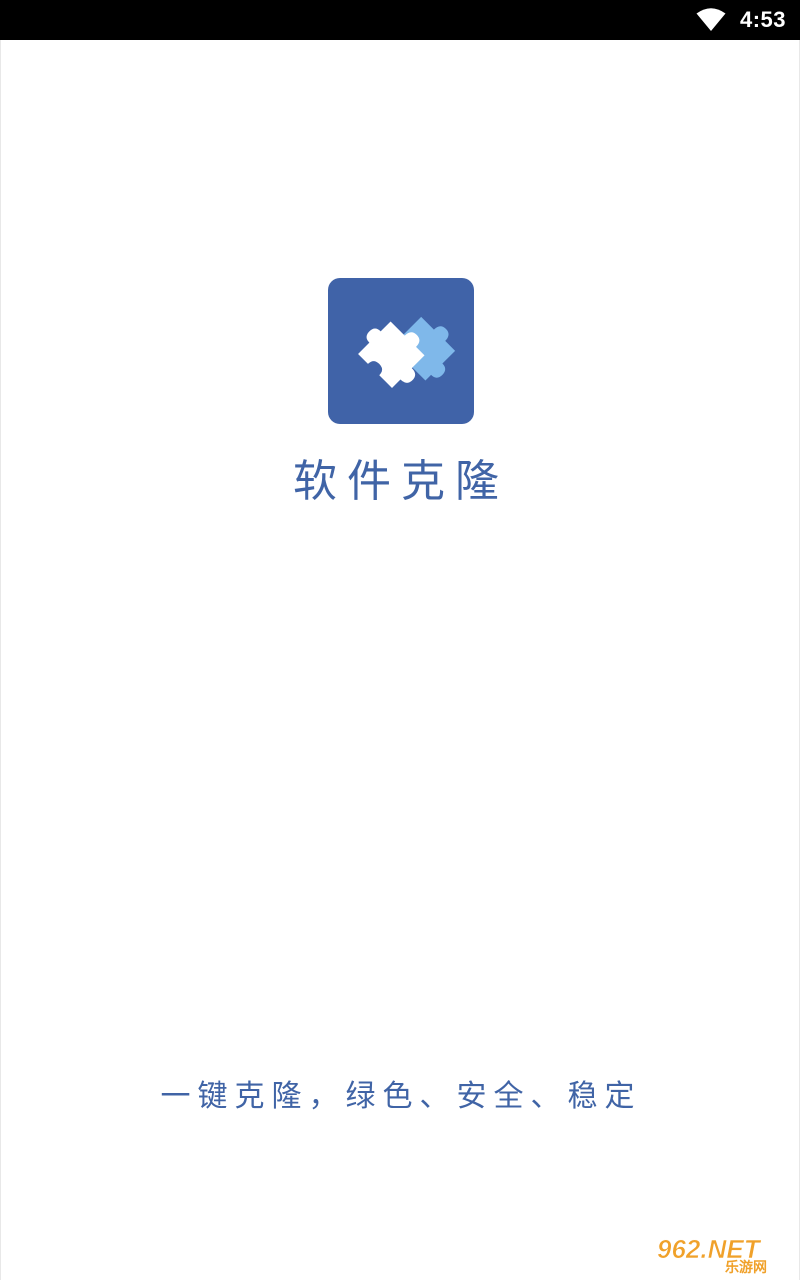  I want to click on status-bar-right: 4:53, so click(741, 20).